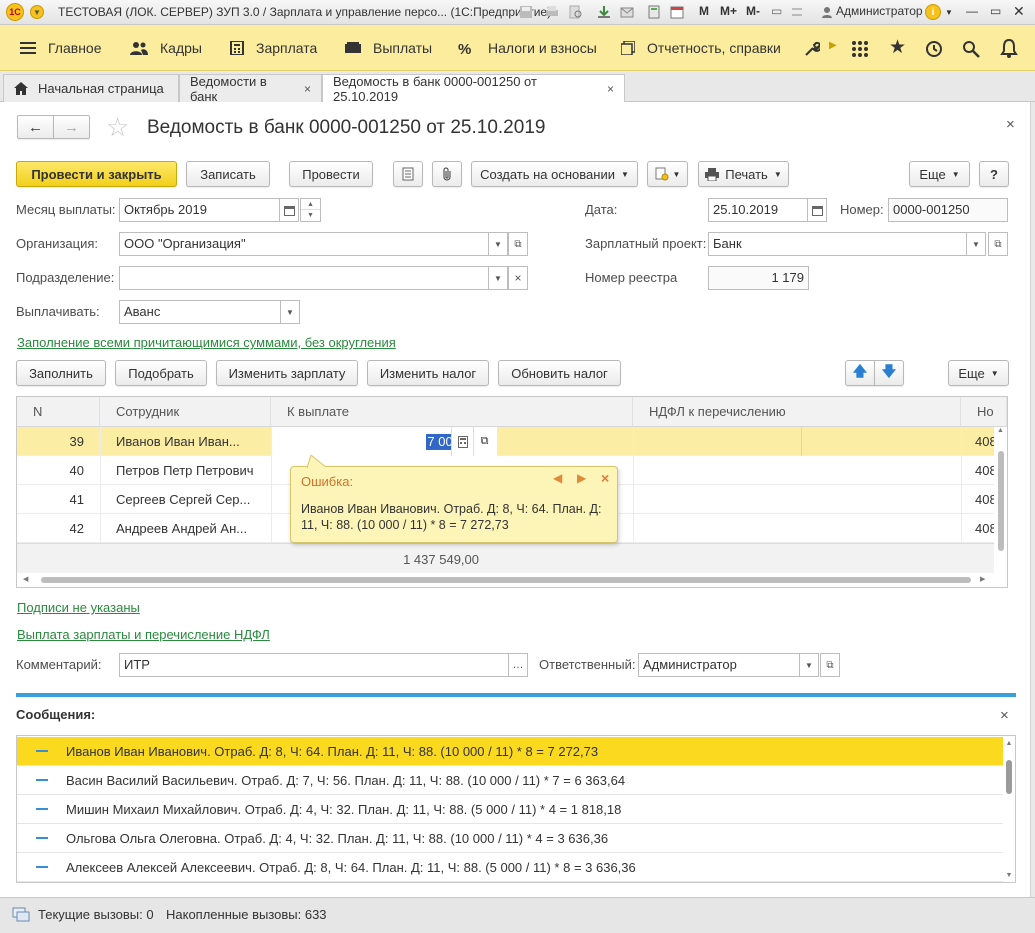  I want to click on salary-project-open-icon: ⧉, so click(998, 244).